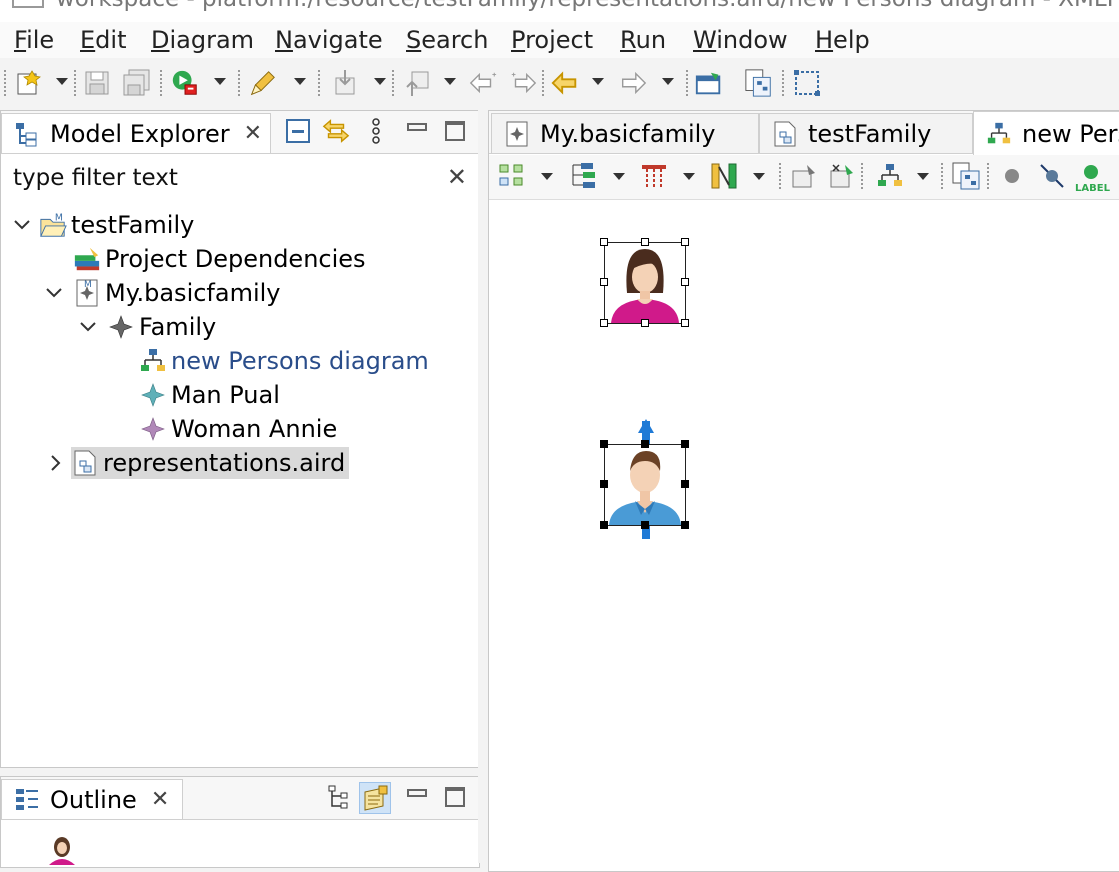 Image resolution: width=1119 pixels, height=872 pixels. What do you see at coordinates (225, 395) in the screenshot?
I see `tree-item-label: Man Pual` at bounding box center [225, 395].